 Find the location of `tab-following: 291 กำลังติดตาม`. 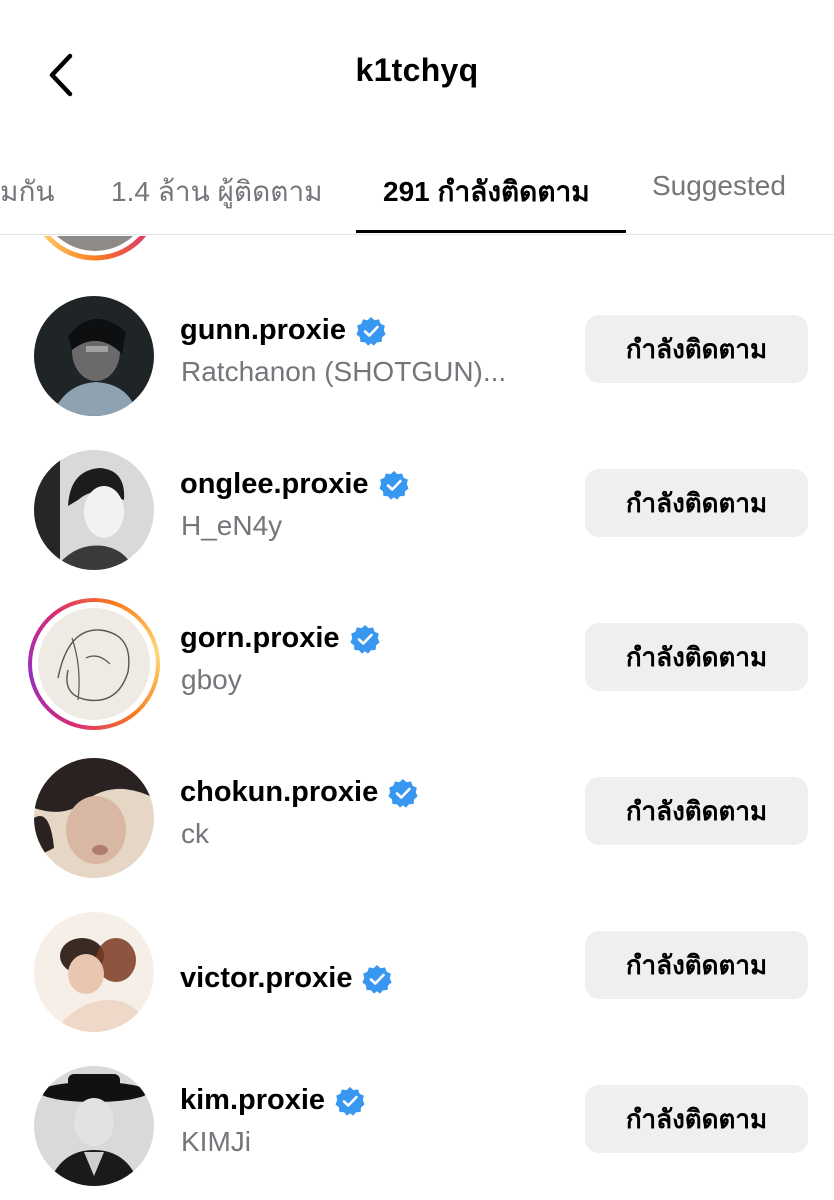

tab-following: 291 กำลังติดตาม is located at coordinates (486, 192).